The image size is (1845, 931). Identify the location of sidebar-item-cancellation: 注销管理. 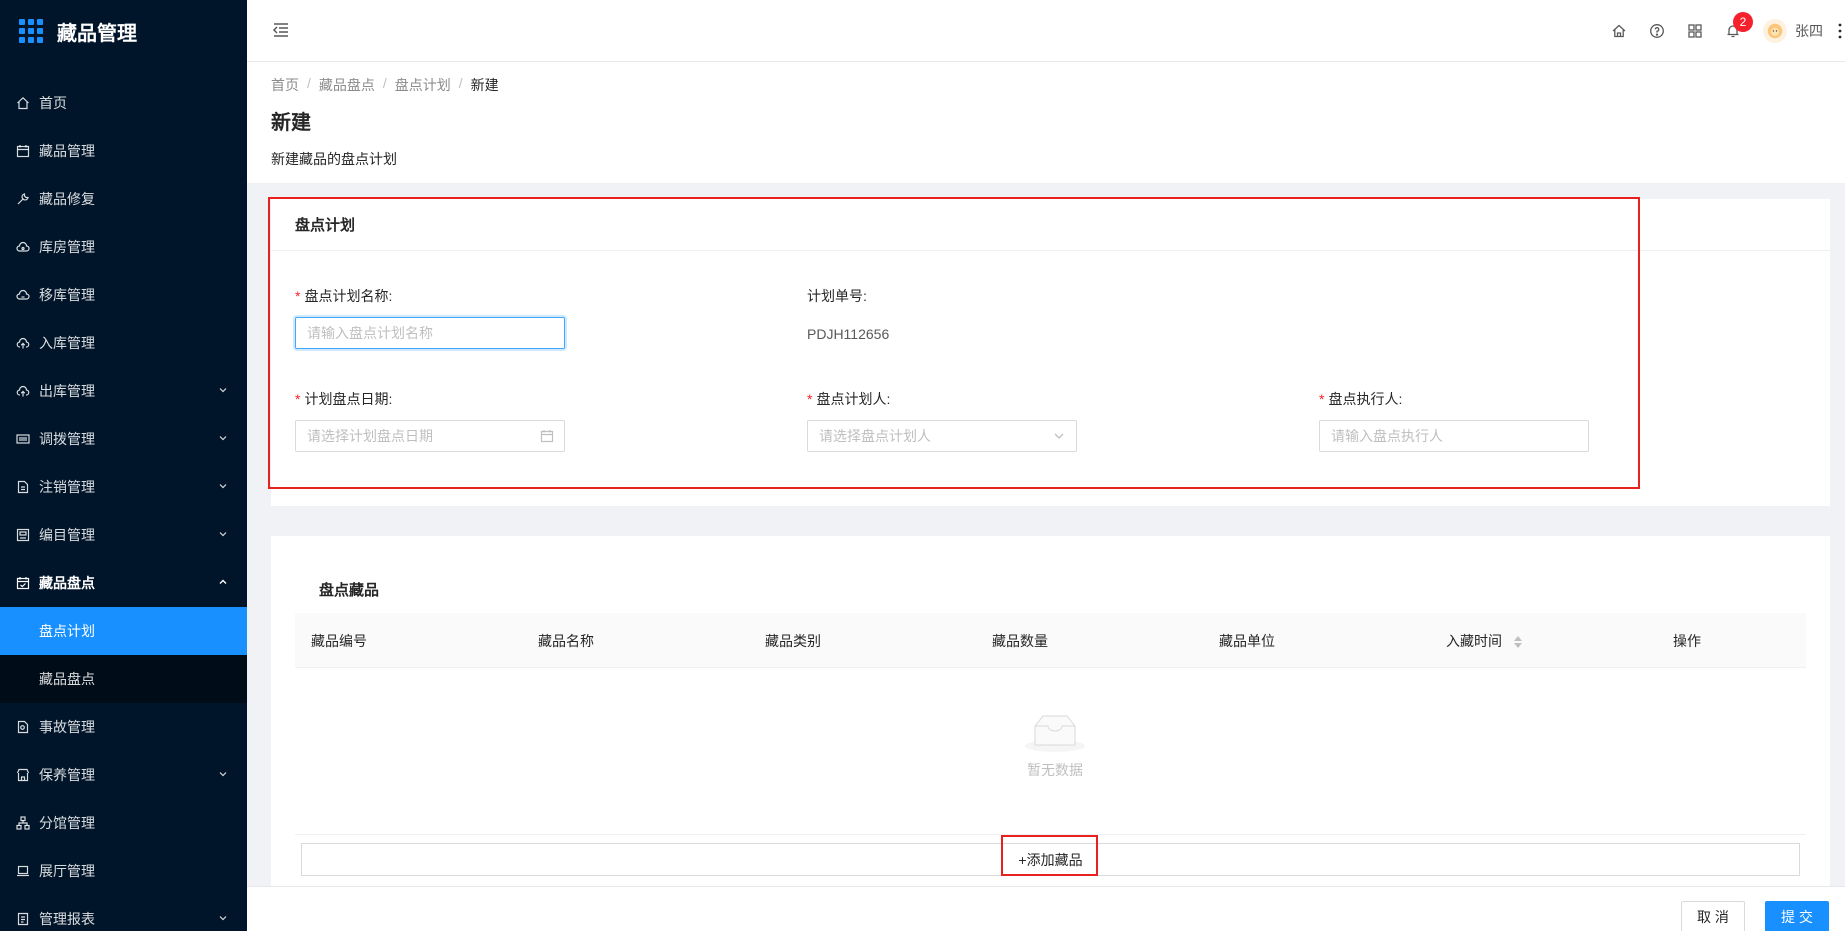
(123, 487).